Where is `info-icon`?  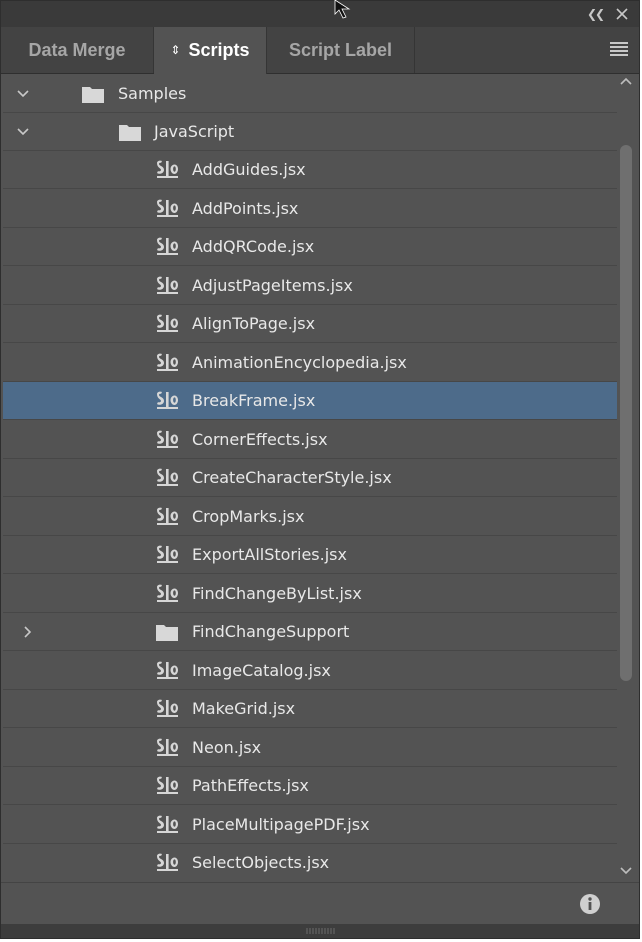
info-icon is located at coordinates (590, 904).